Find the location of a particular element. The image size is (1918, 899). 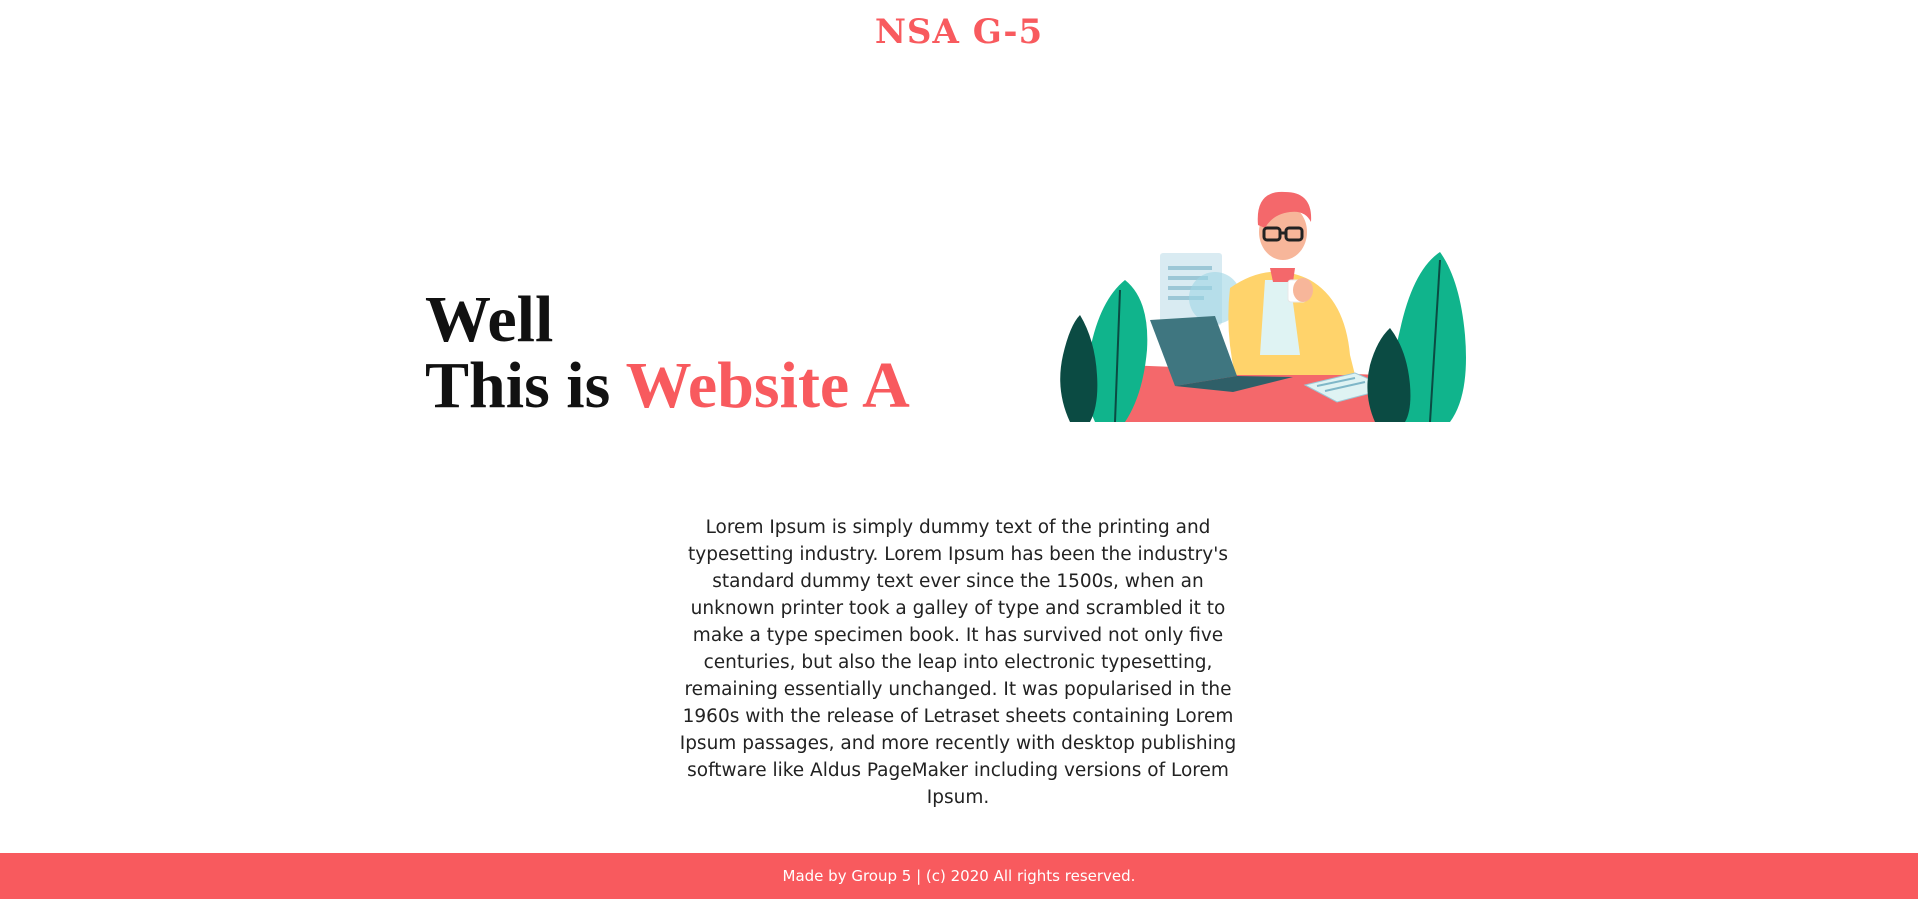

hero-line-2-accent: Website A is located at coordinates (767, 385).